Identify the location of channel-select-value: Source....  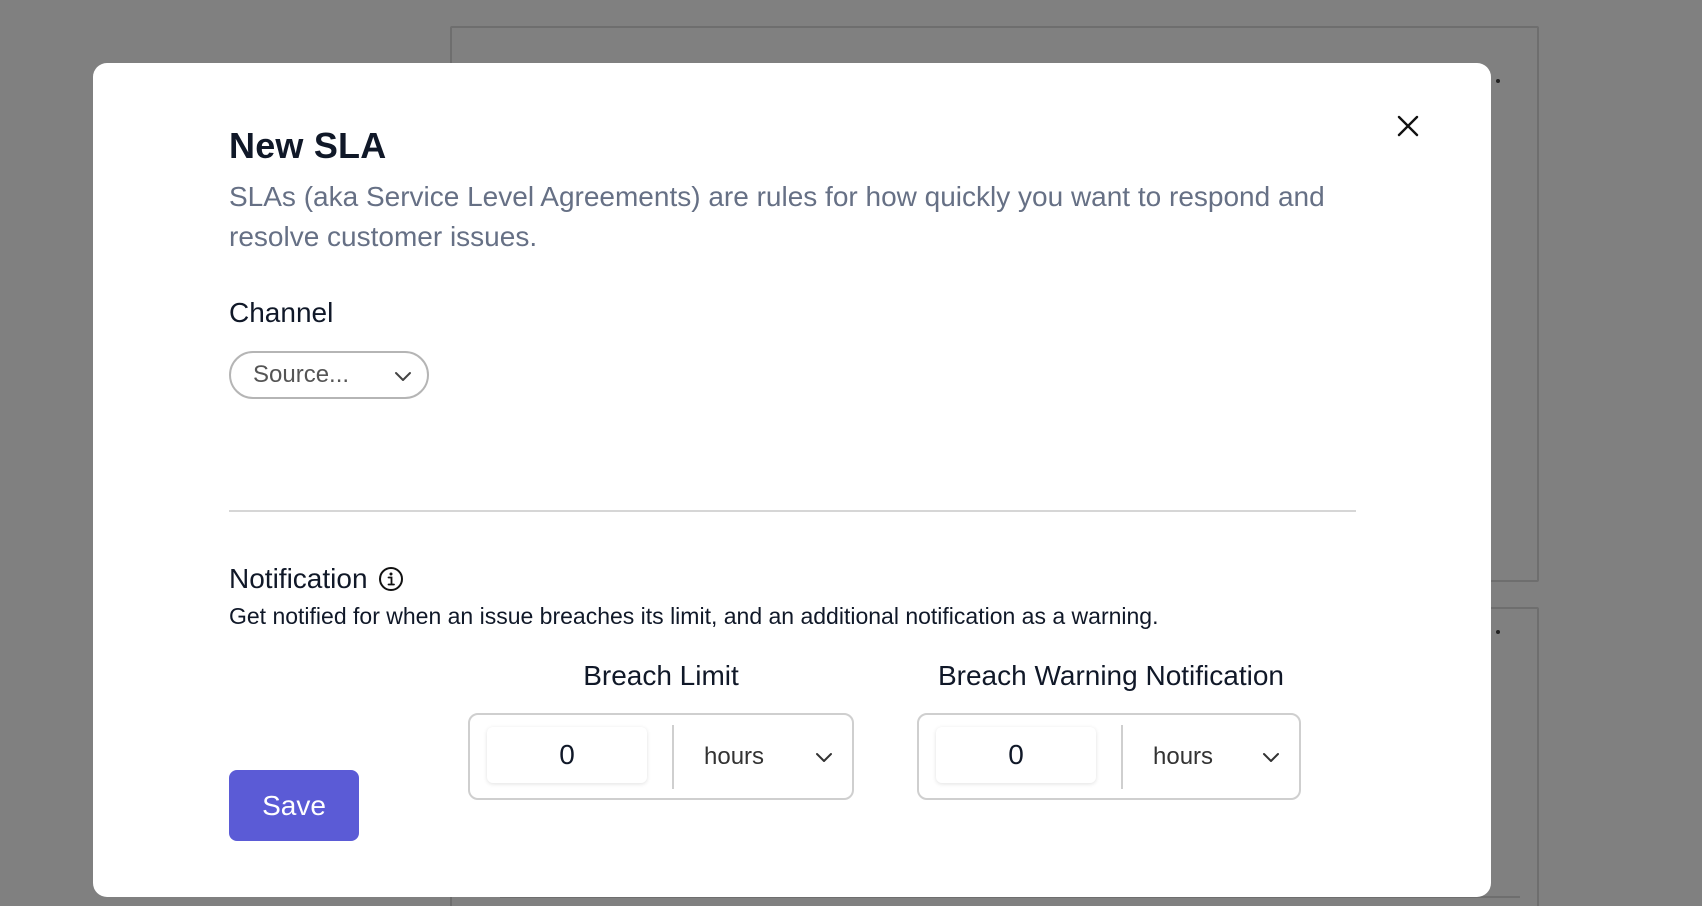
(301, 374).